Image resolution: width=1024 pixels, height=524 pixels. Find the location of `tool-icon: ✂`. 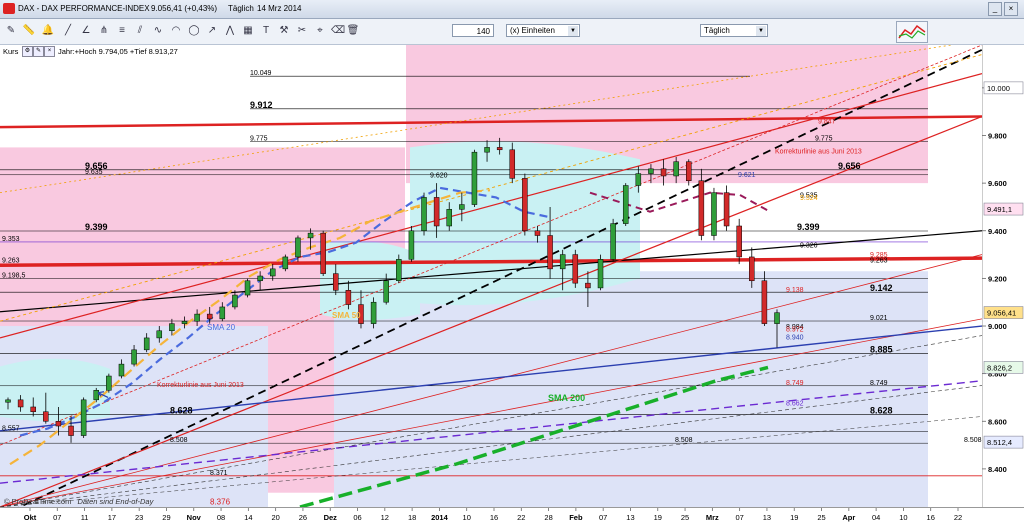

tool-icon: ✂ is located at coordinates (302, 31).